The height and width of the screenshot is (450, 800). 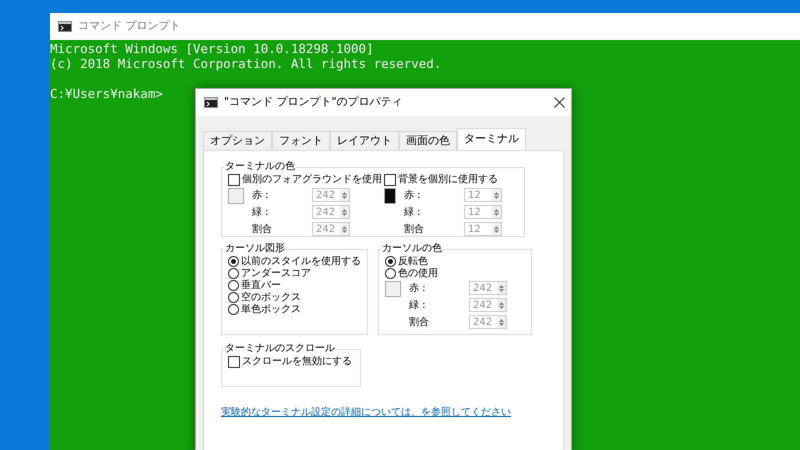 What do you see at coordinates (212, 48) in the screenshot?
I see `console-line: Microsoft Windows [Version 10.0.18298.1000]` at bounding box center [212, 48].